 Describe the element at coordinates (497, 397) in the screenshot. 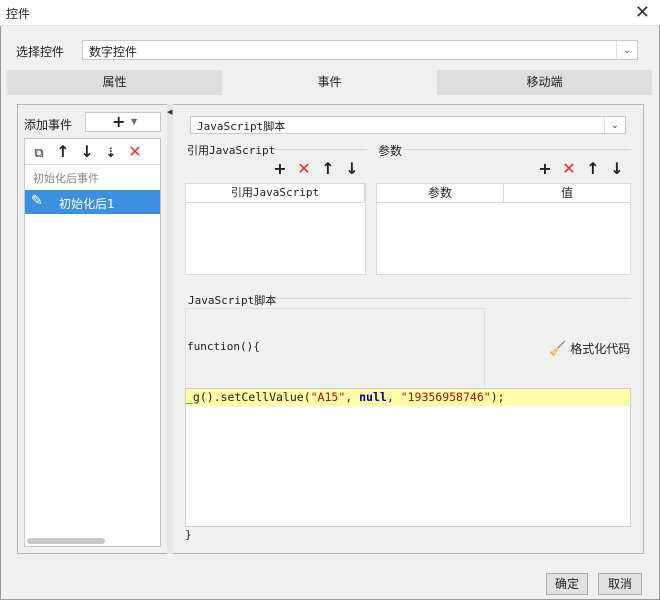

I see `code-suffix: );` at that location.